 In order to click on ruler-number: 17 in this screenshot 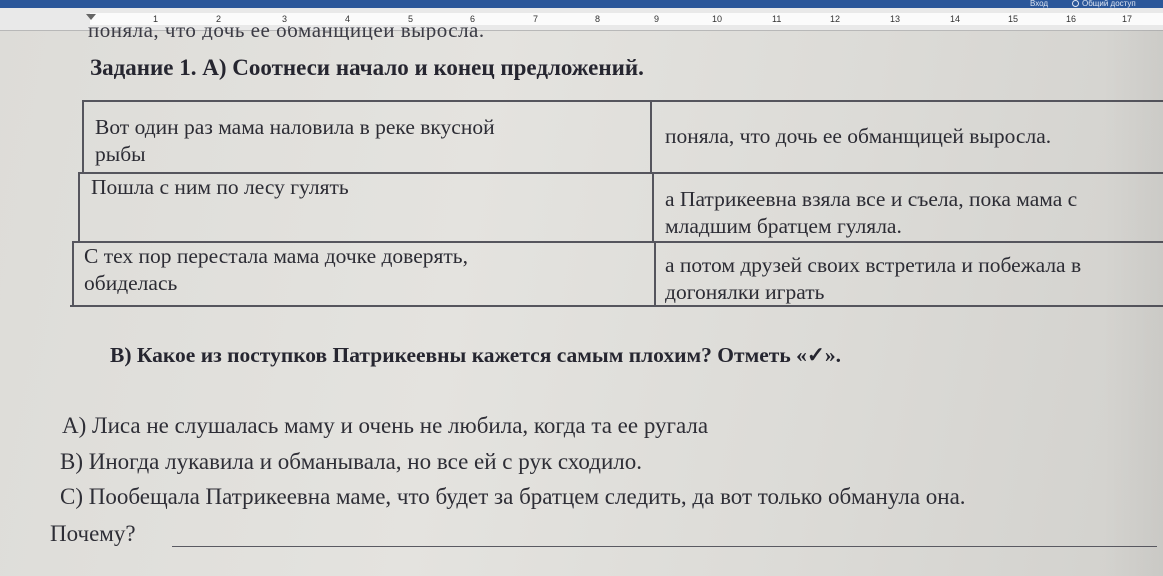, I will do `click(1127, 19)`.